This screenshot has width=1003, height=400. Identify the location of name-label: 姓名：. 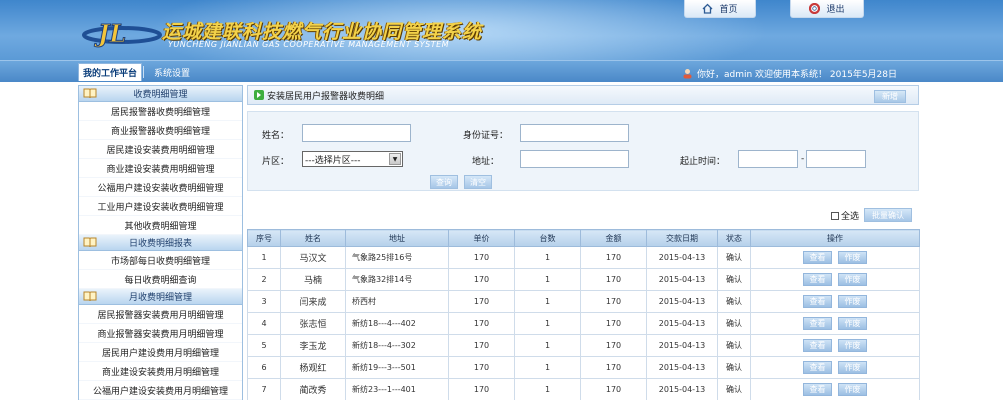
(276, 136).